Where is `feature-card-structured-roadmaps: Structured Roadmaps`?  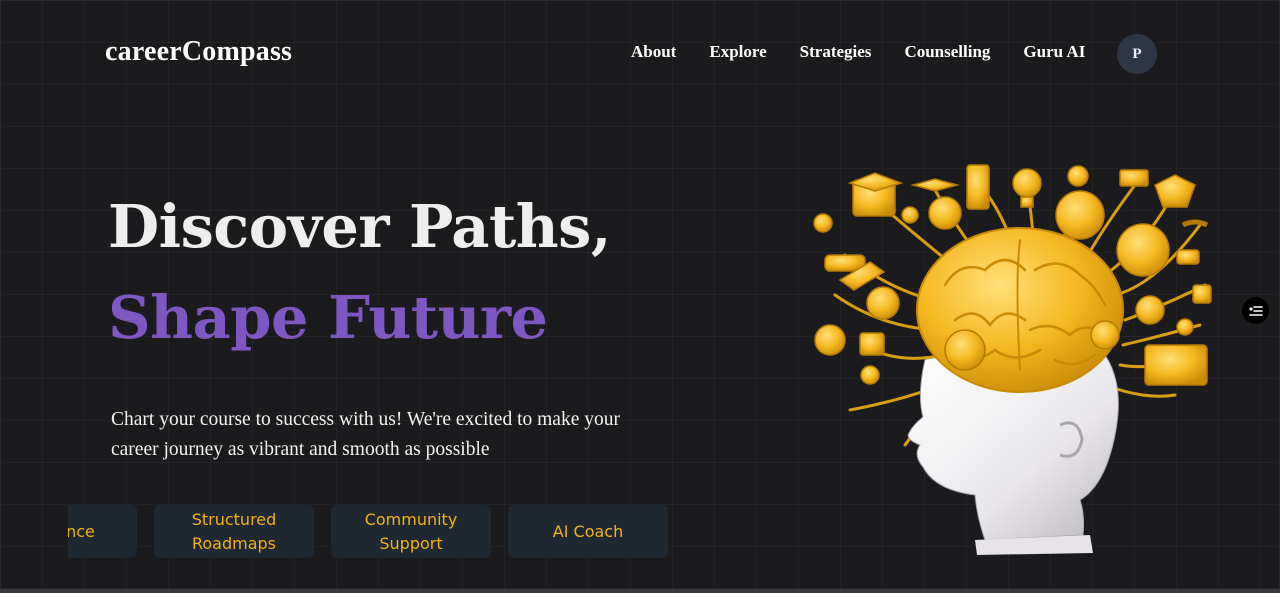 feature-card-structured-roadmaps: Structured Roadmaps is located at coordinates (234, 531).